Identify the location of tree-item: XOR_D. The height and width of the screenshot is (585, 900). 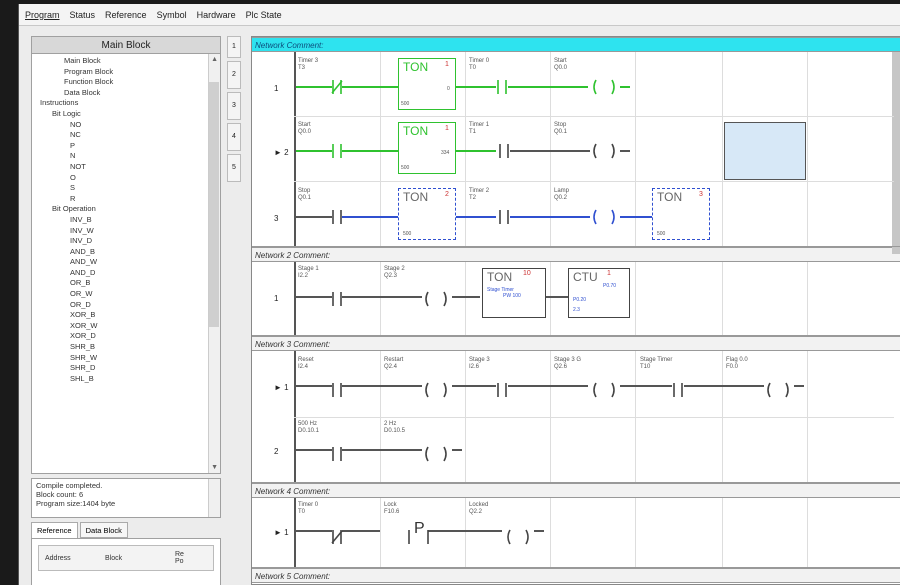
(126, 336).